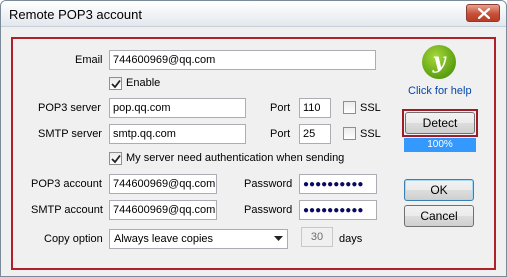 This screenshot has height=277, width=507. What do you see at coordinates (163, 210) in the screenshot?
I see `smtp-account-field: 744600969@qq.com` at bounding box center [163, 210].